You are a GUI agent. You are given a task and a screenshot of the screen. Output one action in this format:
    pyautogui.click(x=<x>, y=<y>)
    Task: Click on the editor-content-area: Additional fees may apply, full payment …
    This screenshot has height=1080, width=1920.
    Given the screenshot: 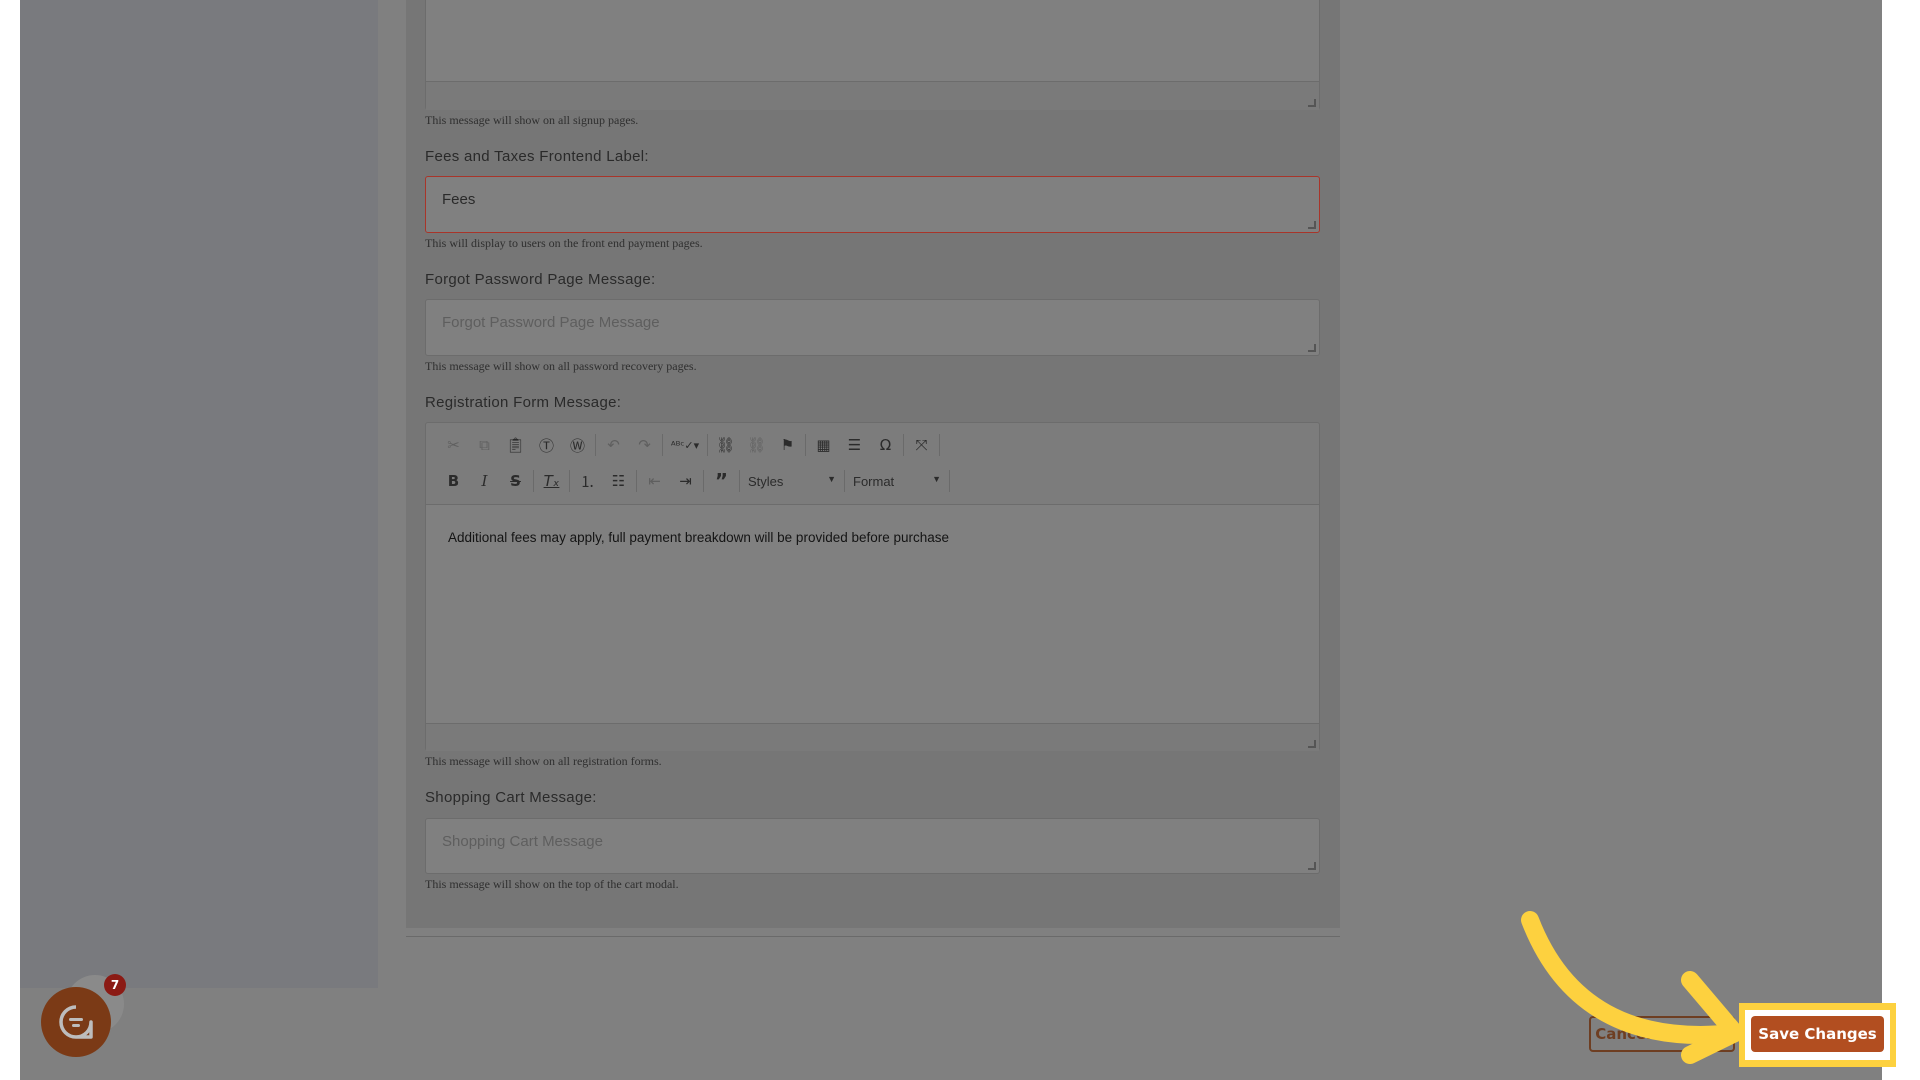 What is the action you would take?
    pyautogui.click(x=872, y=613)
    